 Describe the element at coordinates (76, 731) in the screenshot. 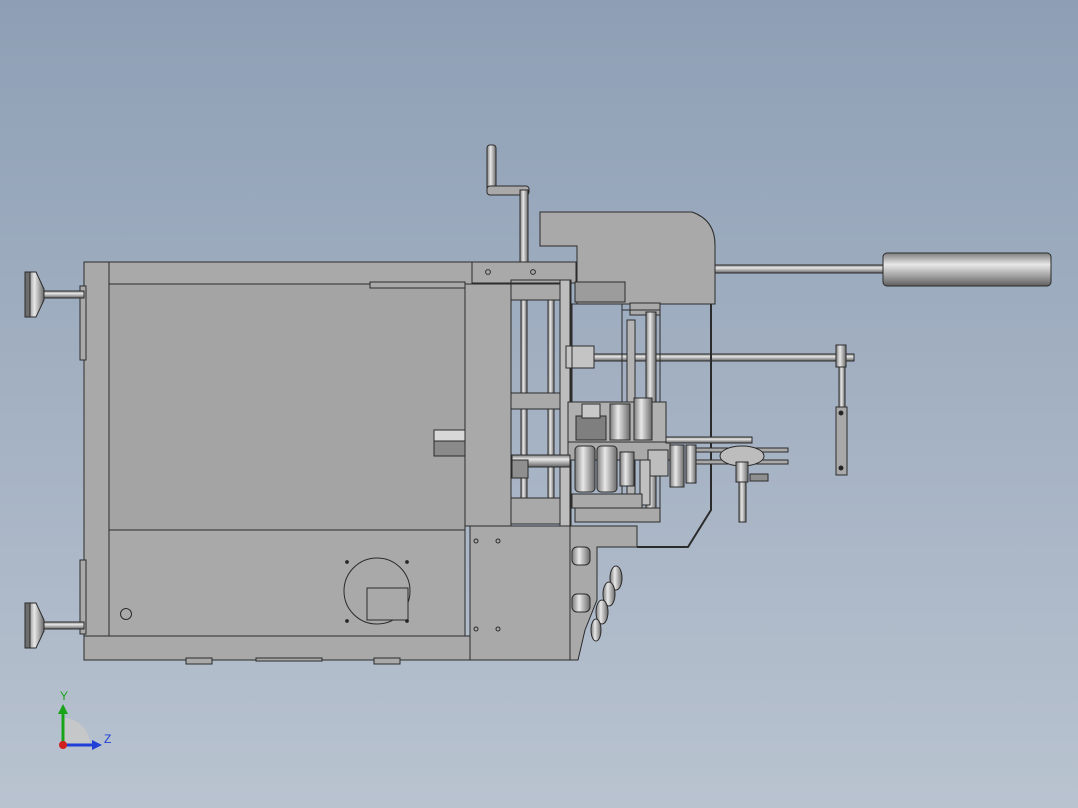

I see `triad-plane-shade` at that location.